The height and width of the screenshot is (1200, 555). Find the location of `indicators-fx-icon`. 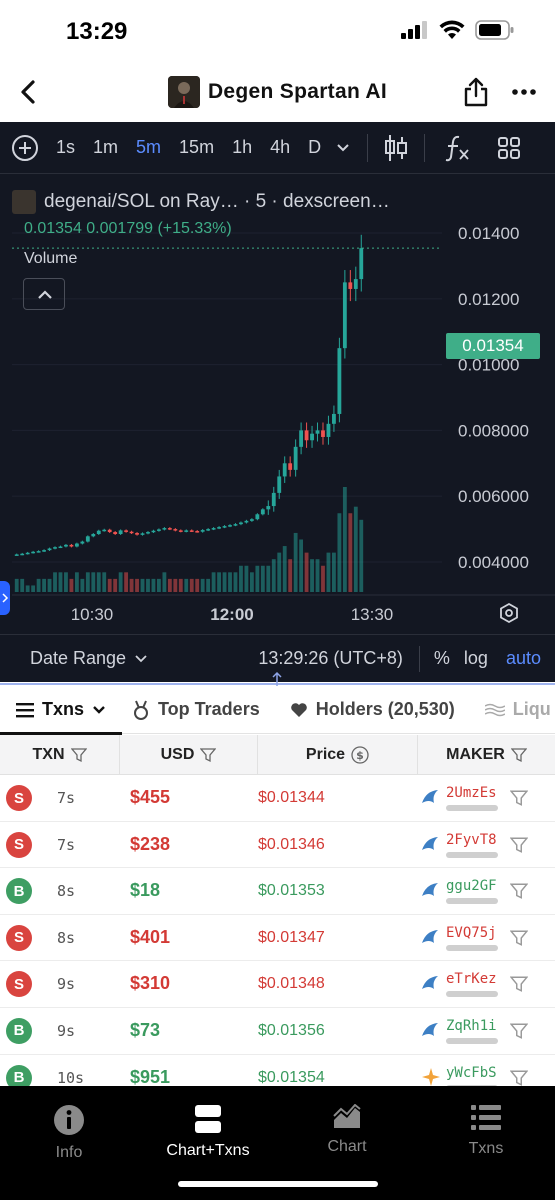

indicators-fx-icon is located at coordinates (458, 148).